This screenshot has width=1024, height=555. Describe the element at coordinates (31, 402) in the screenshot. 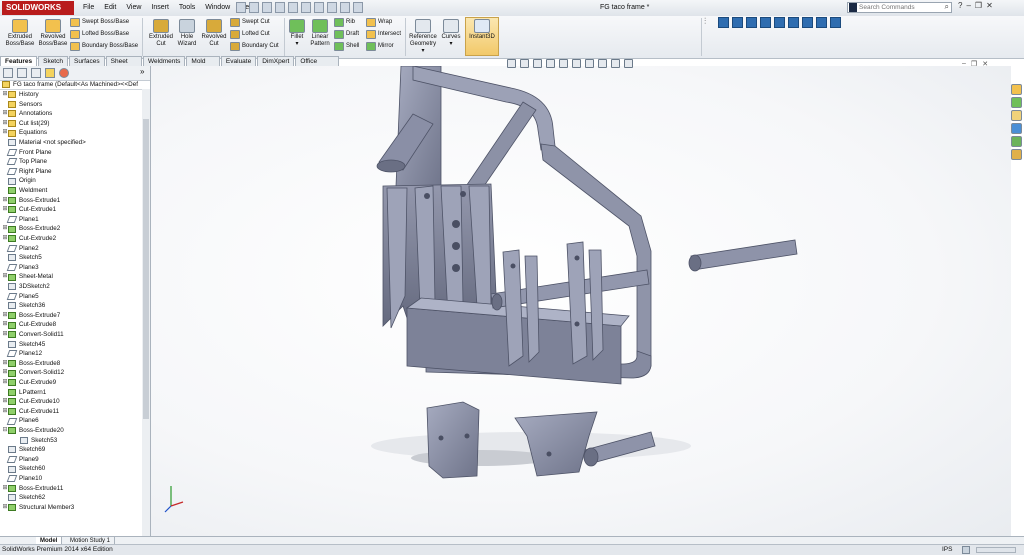

I see `tree-item: ⊞ Cut-Extrude10` at that location.